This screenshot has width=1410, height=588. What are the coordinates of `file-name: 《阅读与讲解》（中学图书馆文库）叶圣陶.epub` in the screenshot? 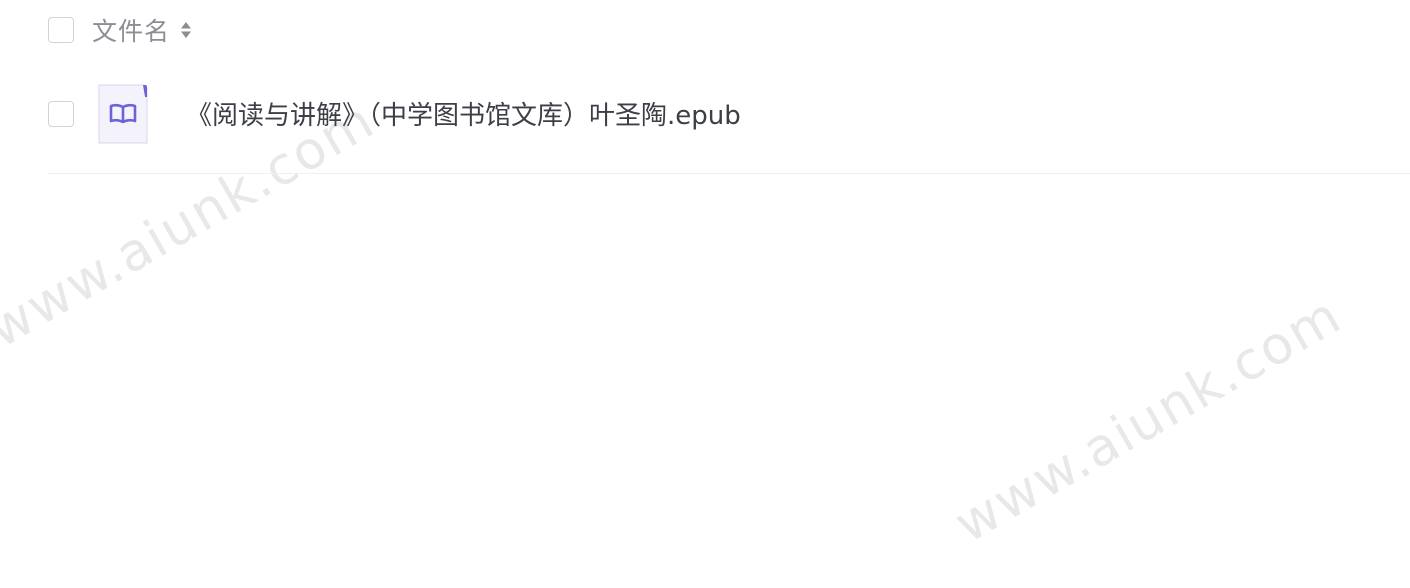 It's located at (463, 113).